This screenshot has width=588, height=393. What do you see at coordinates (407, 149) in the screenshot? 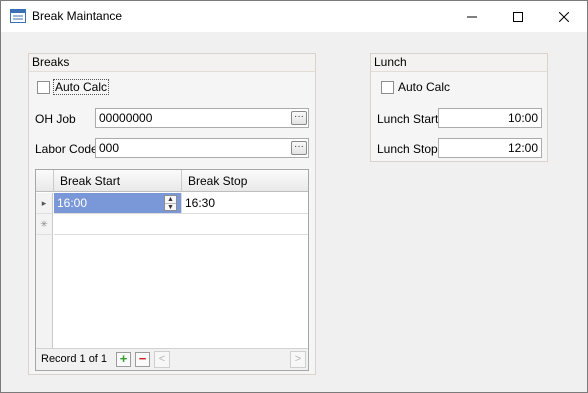
I see `lunch-stop-label: Lunch Stop` at bounding box center [407, 149].